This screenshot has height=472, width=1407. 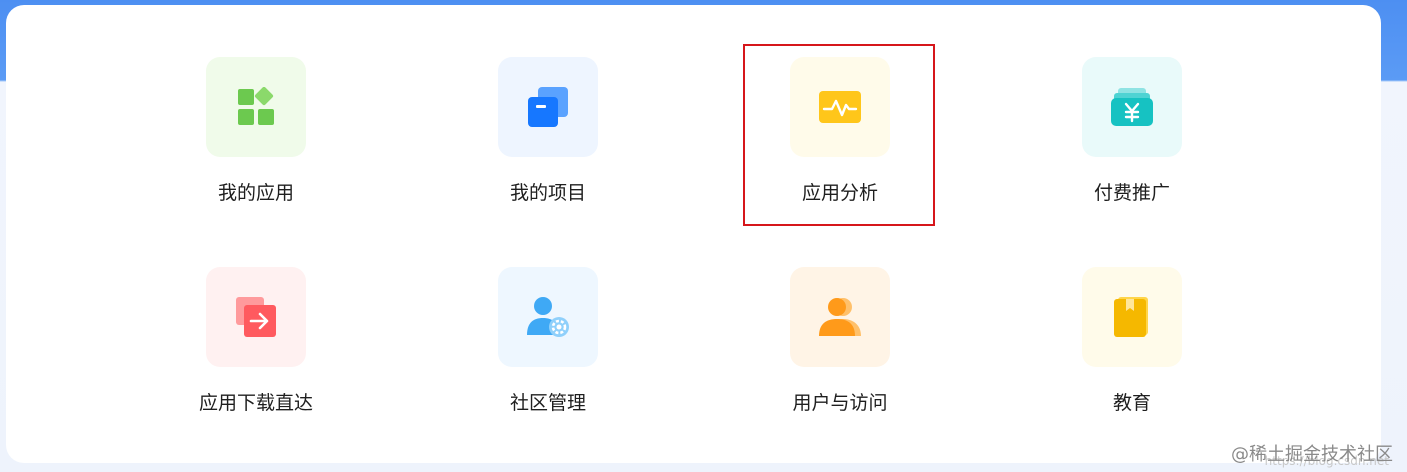 What do you see at coordinates (1131, 193) in the screenshot?
I see `tile-label: 付费推广` at bounding box center [1131, 193].